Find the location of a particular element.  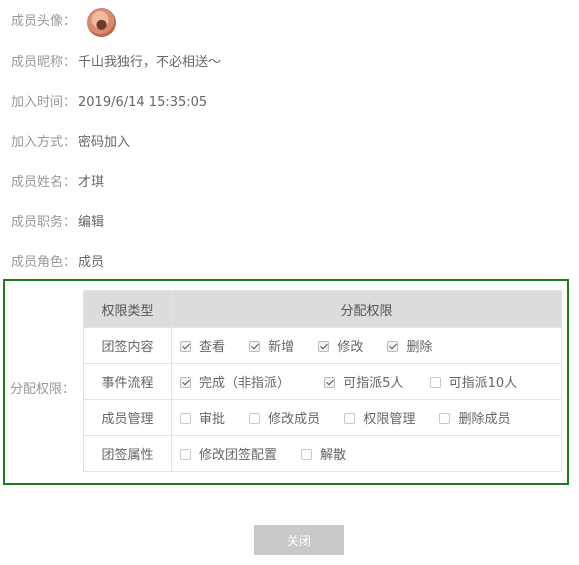

permissions-header-row: 权限类型 分配权限 is located at coordinates (322, 309).